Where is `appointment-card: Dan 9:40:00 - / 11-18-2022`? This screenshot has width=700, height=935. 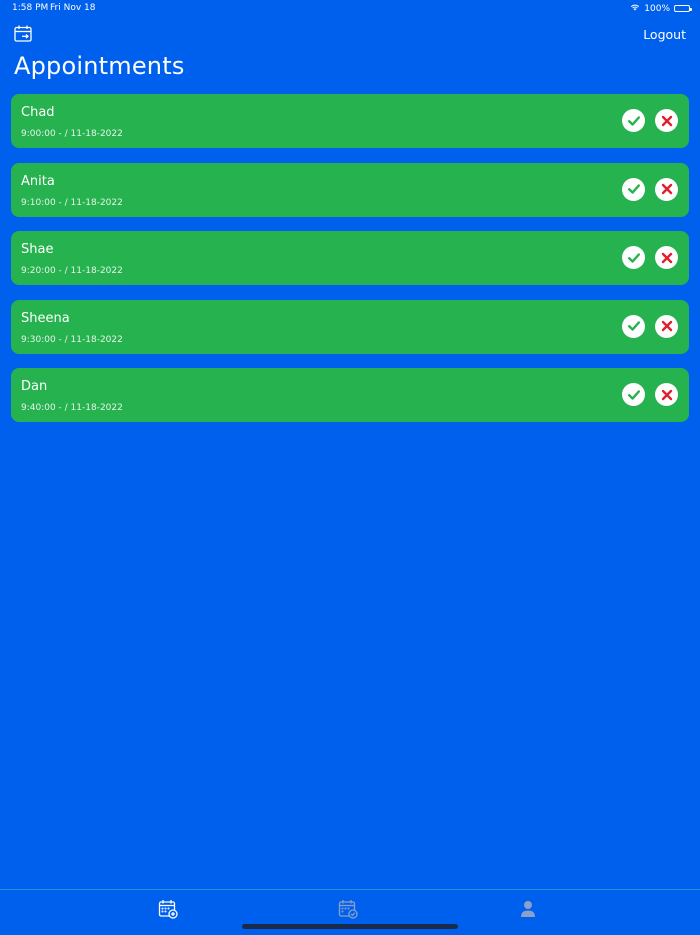 appointment-card: Dan 9:40:00 - / 11-18-2022 is located at coordinates (350, 395).